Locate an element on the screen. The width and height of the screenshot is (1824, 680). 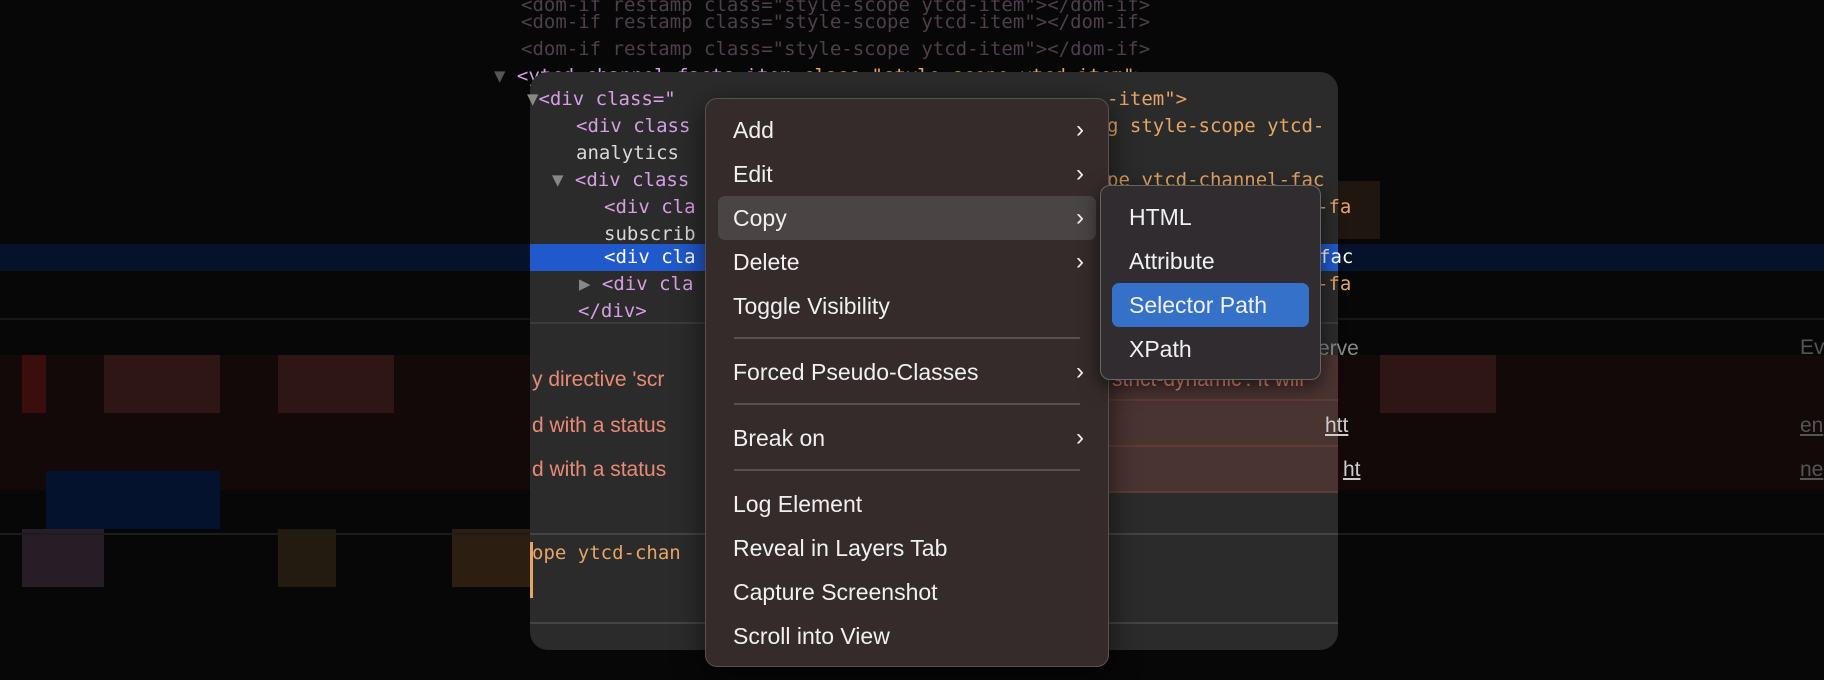
dom-line-selected: fac is located at coordinates (1336, 257).